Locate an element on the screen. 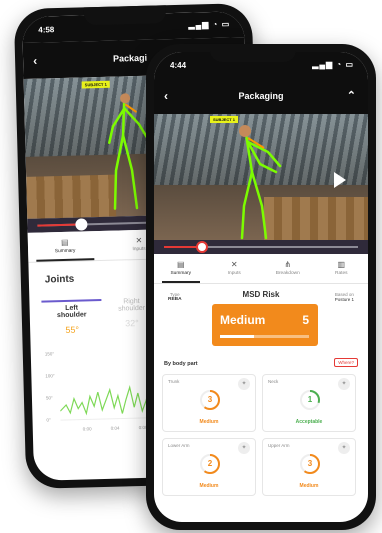  body-part-card-lower-arm: Lower Arm ✦ 2 Medium is located at coordinates (209, 467).